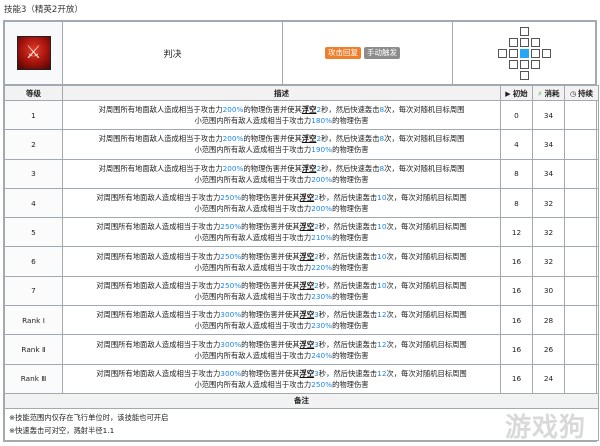 The image size is (600, 446). Describe the element at coordinates (516, 203) in the screenshot. I see `initial-sp-cell: 8` at that location.